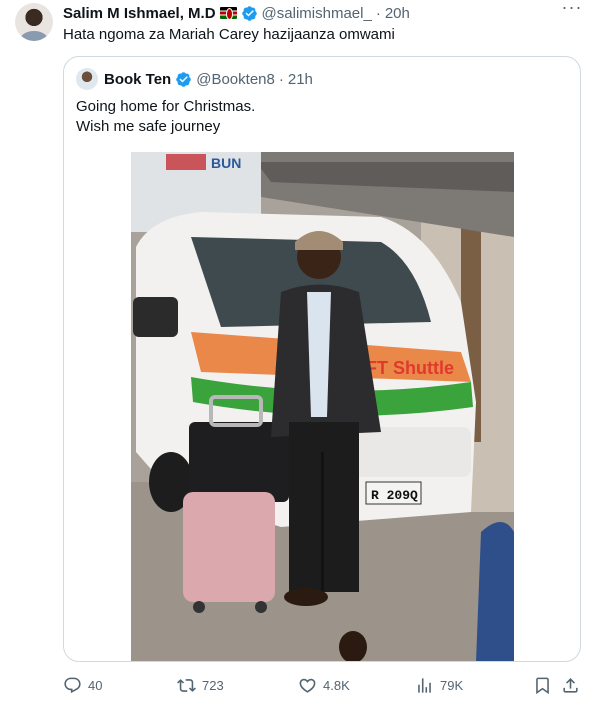 The image size is (599, 706). Describe the element at coordinates (397, 13) in the screenshot. I see `tweet-time: 20h` at that location.